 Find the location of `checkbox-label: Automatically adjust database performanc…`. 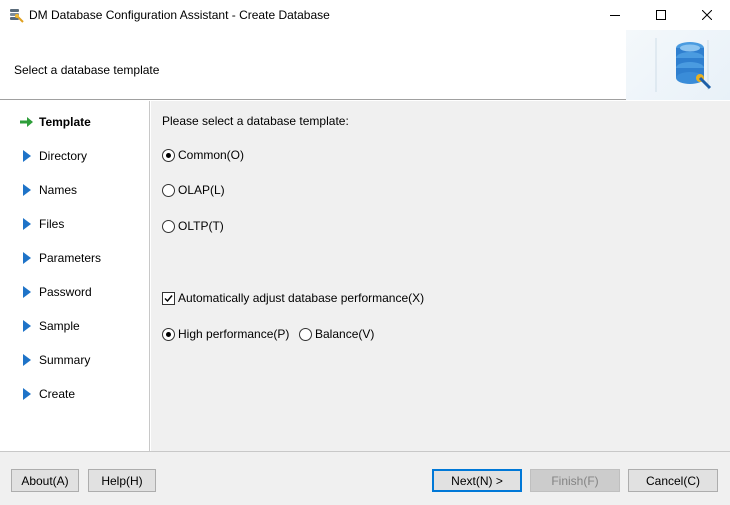

checkbox-label: Automatically adjust database performanc… is located at coordinates (301, 298).